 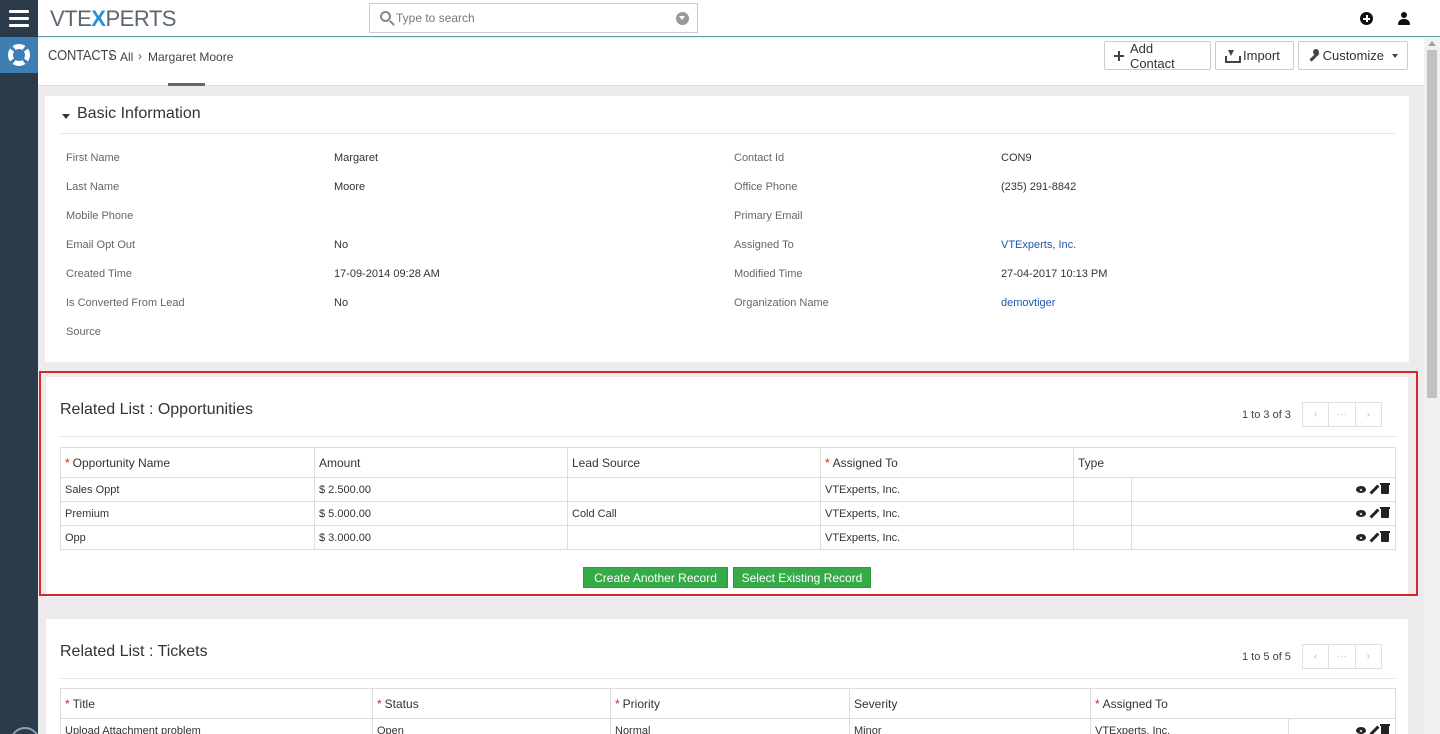 I want to click on field-label: Modified Time, so click(x=768, y=274).